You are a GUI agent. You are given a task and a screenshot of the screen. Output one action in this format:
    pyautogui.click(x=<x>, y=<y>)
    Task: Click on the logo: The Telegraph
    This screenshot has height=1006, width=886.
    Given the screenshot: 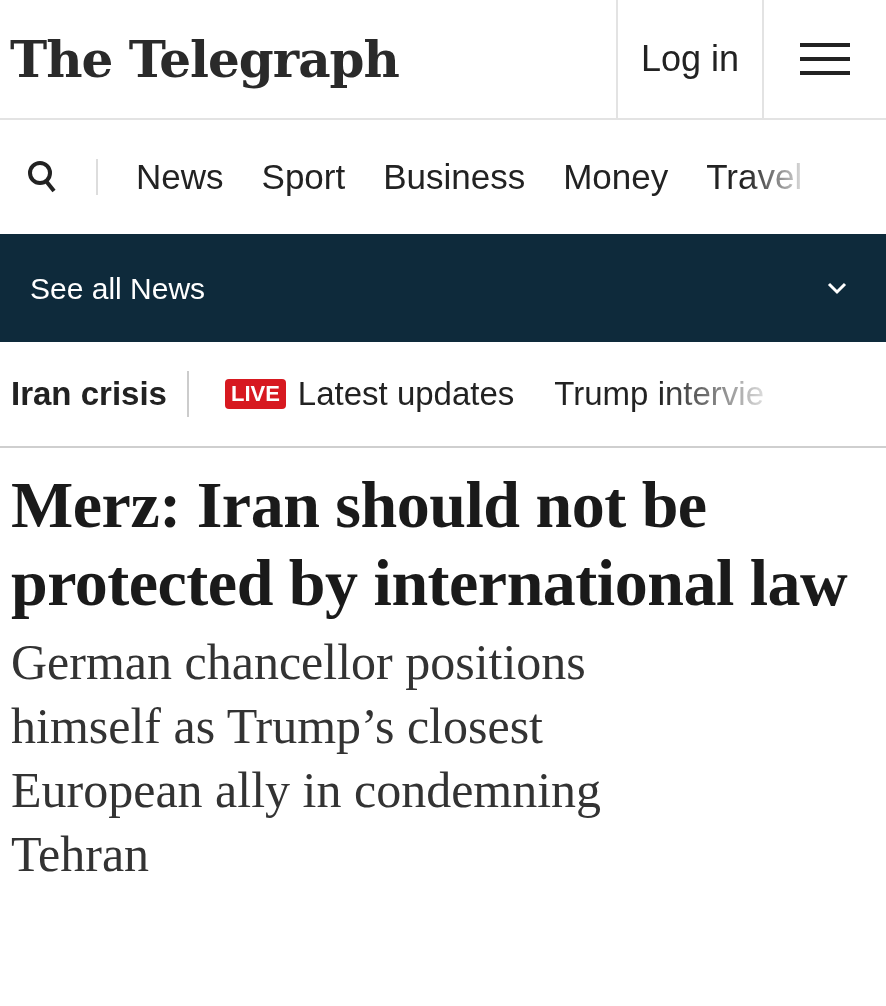 What is the action you would take?
    pyautogui.click(x=204, y=59)
    